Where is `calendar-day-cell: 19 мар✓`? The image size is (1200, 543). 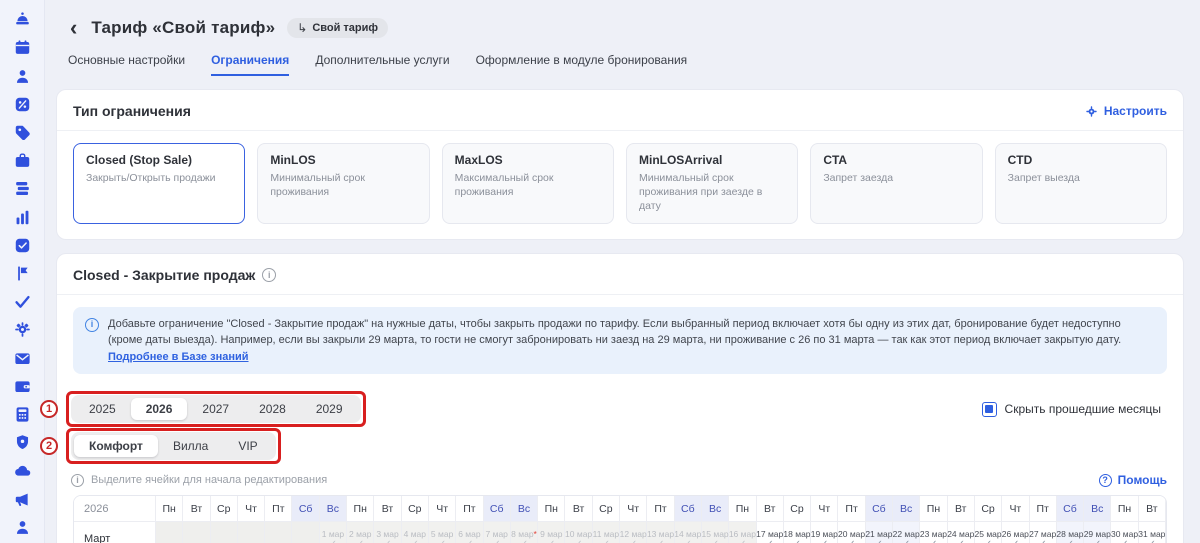
calendar-day-cell: 19 мар✓ is located at coordinates (824, 532).